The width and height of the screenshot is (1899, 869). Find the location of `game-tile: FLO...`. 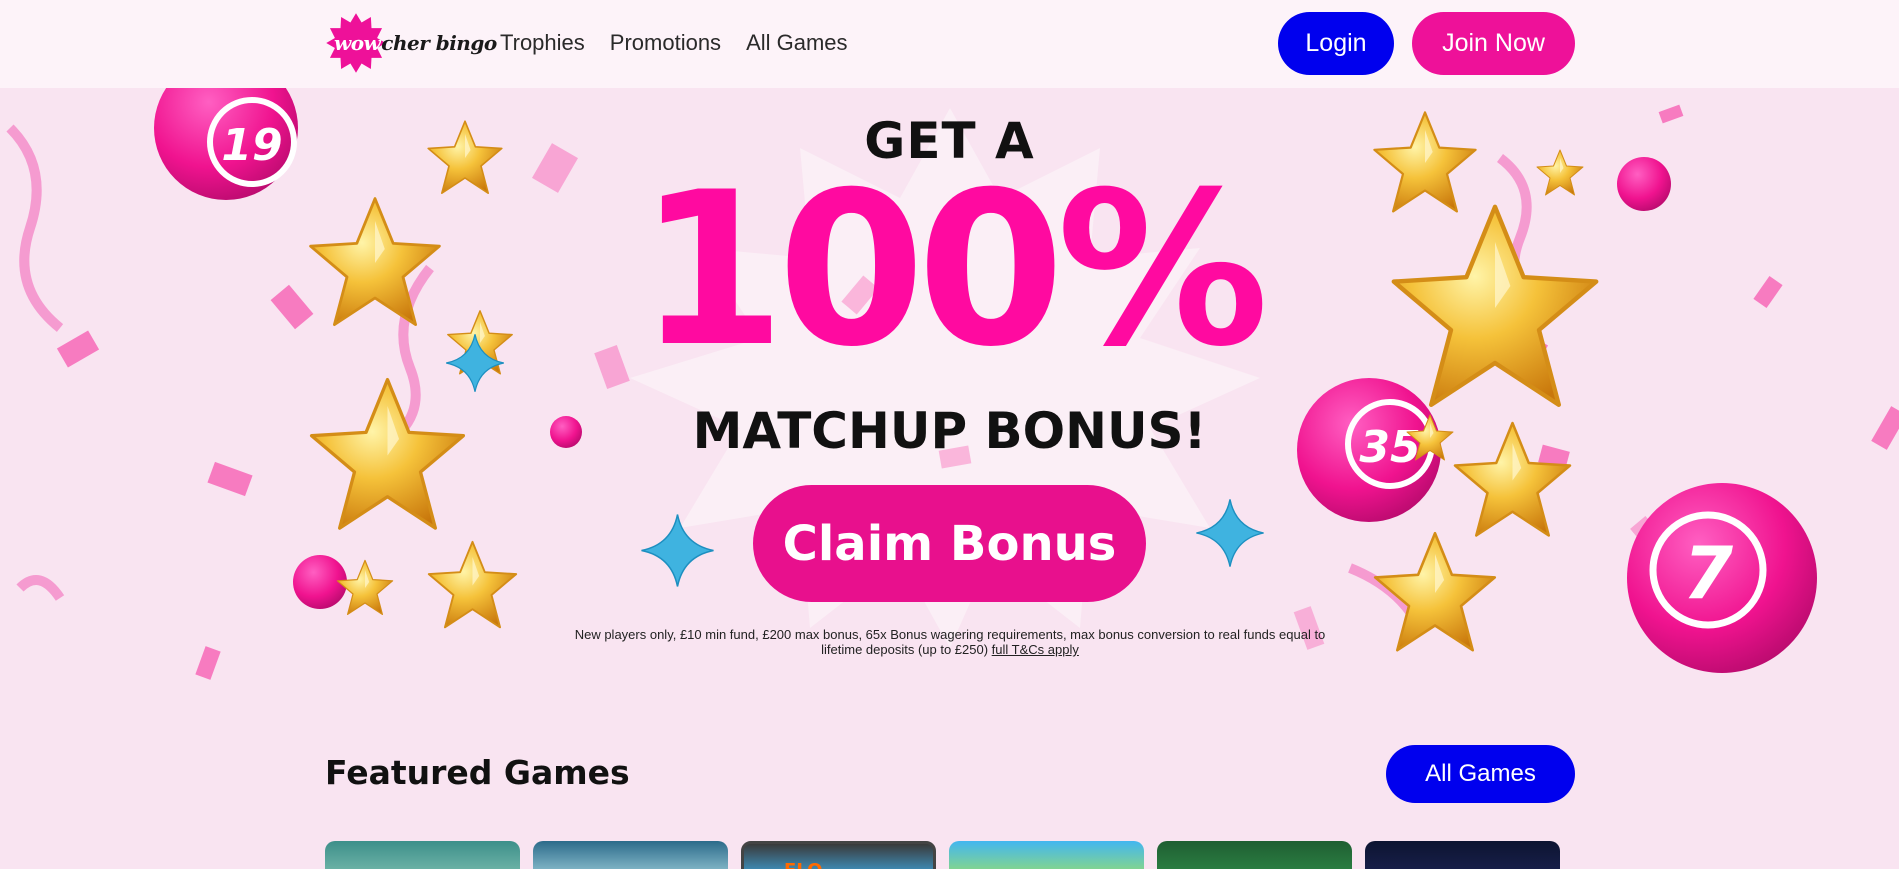

game-tile: FLO... is located at coordinates (838, 855).